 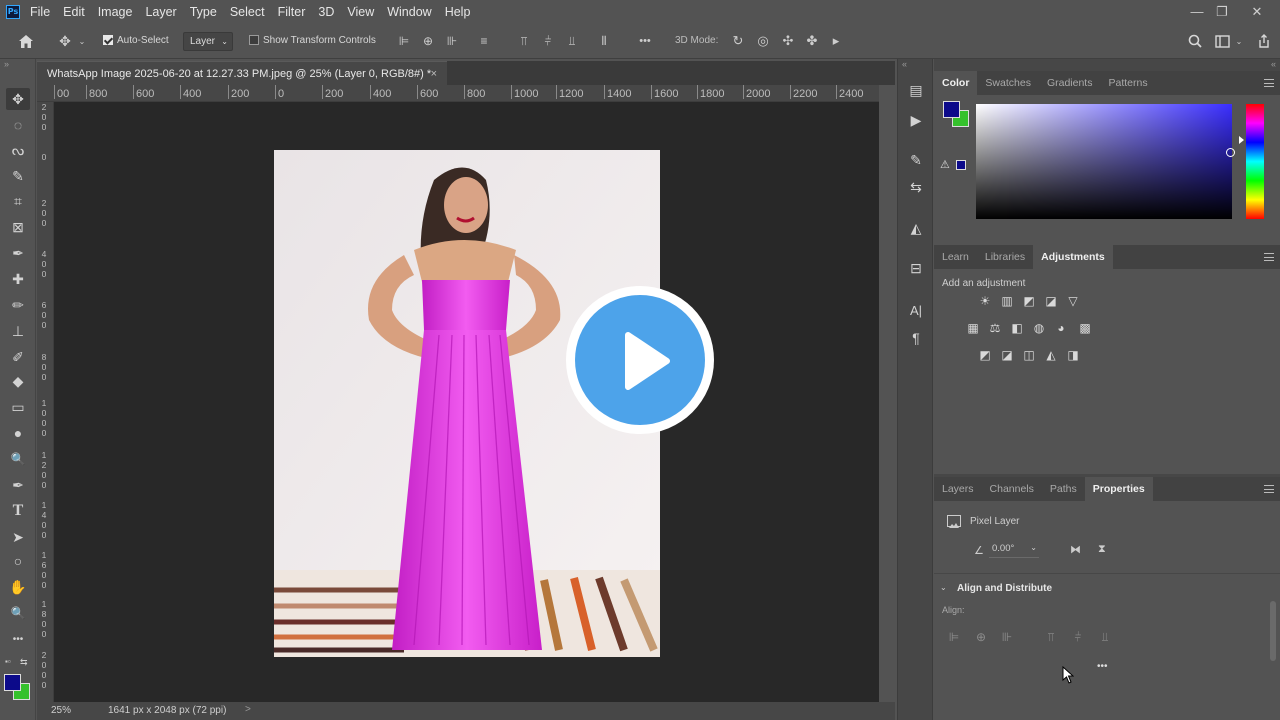 I want to click on menu-type: Type, so click(x=203, y=12).